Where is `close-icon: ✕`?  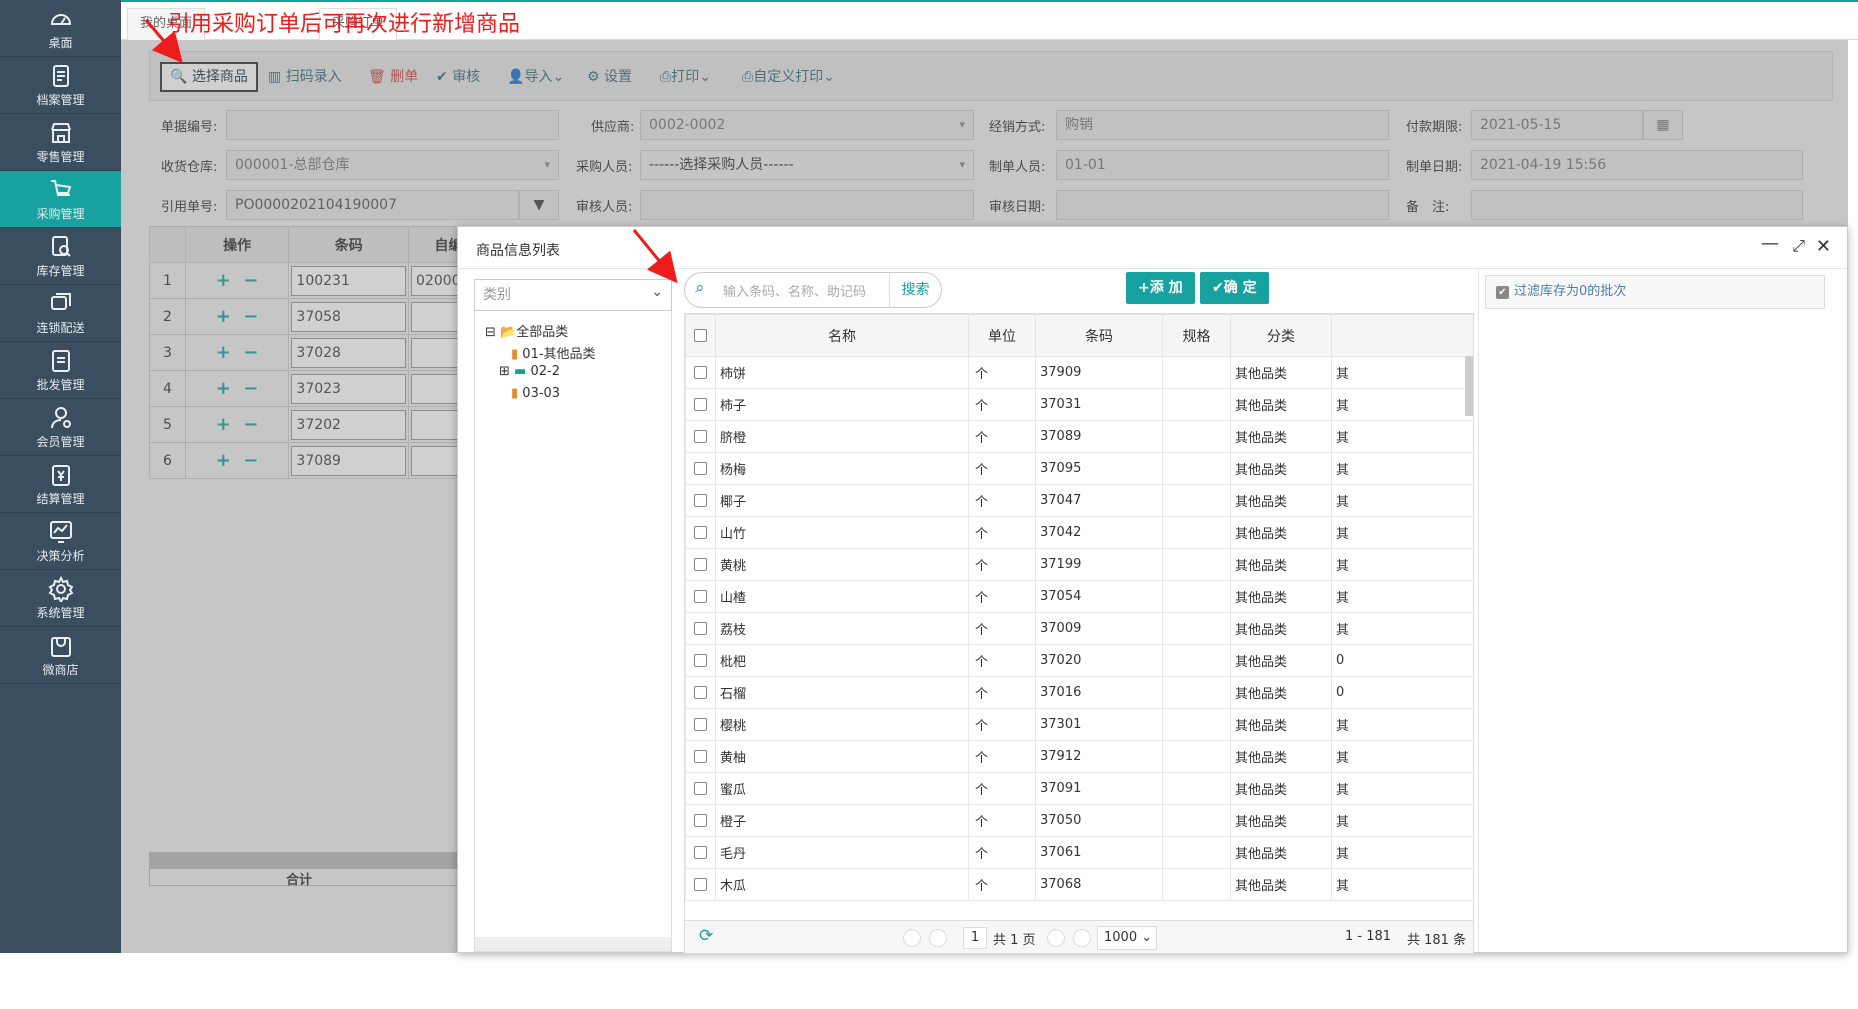 close-icon: ✕ is located at coordinates (1823, 246).